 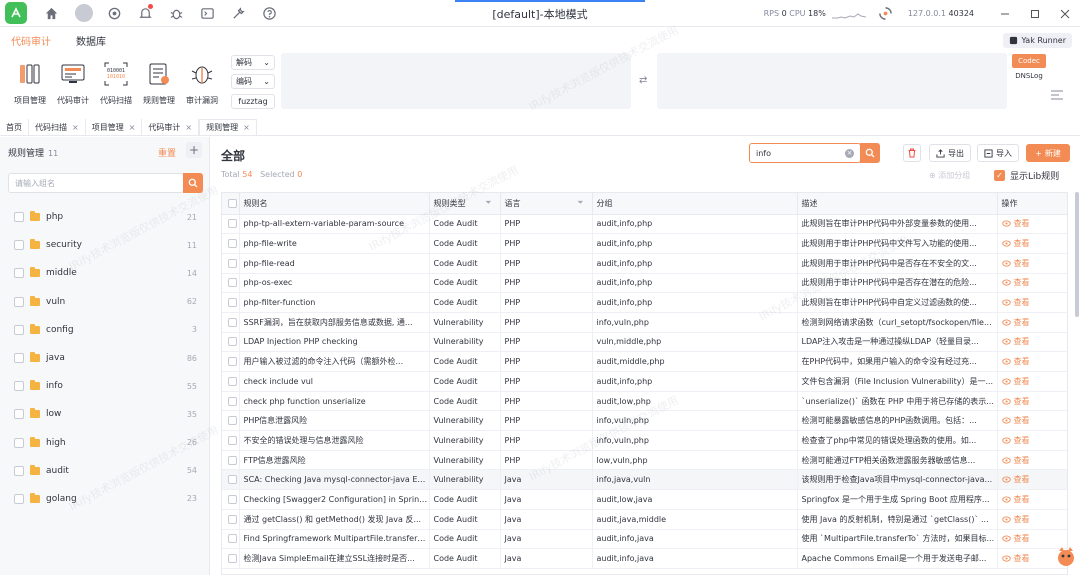 I want to click on delete-button, so click(x=912, y=153).